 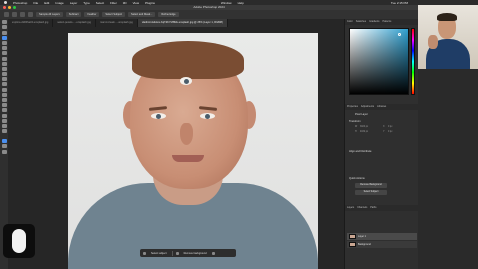 What do you see at coordinates (4, 68) in the screenshot?
I see `clone-stamp-tool-icon` at bounding box center [4, 68].